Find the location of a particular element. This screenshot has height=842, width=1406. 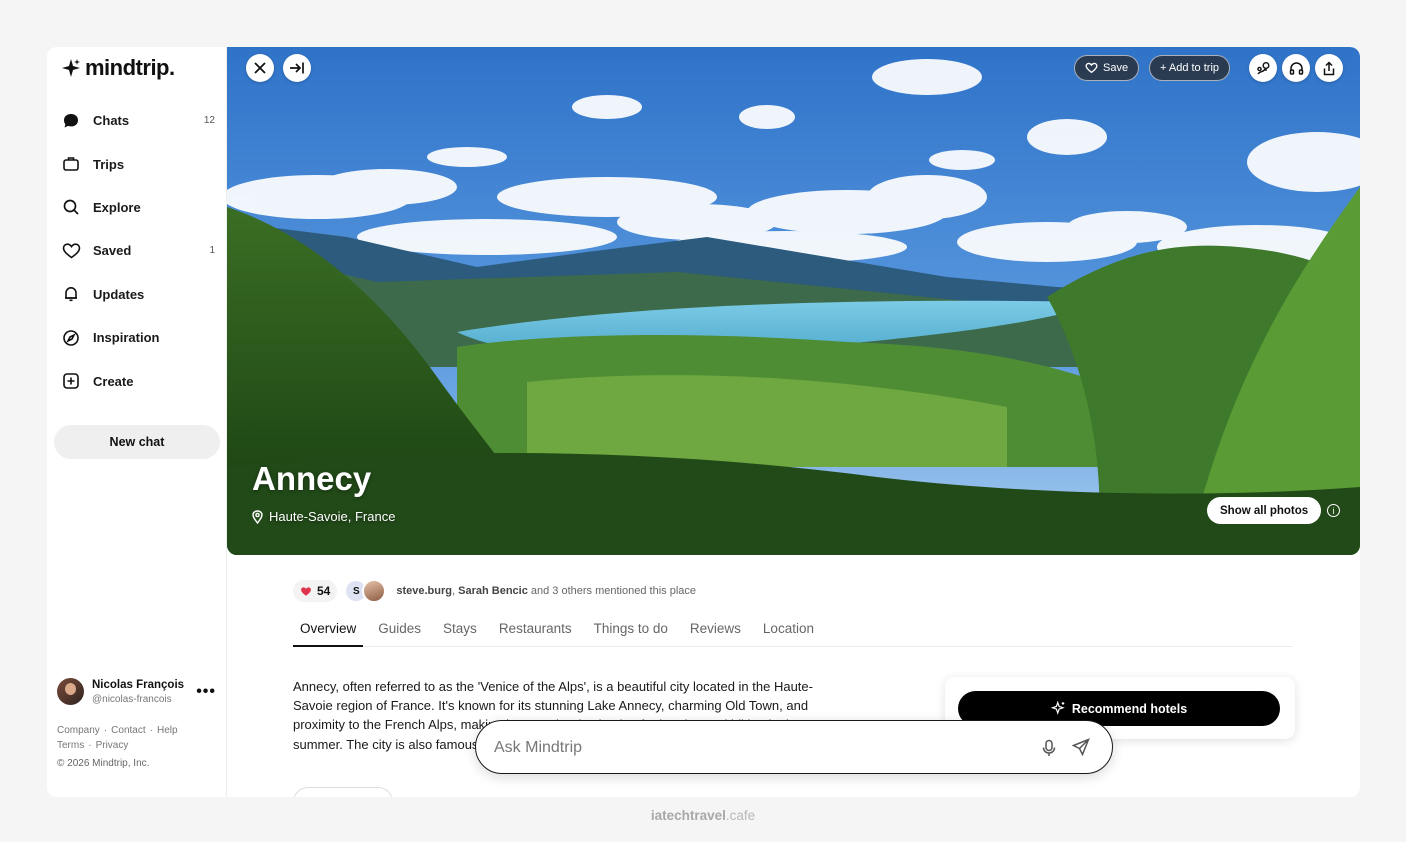

ask-bar is located at coordinates (794, 747).